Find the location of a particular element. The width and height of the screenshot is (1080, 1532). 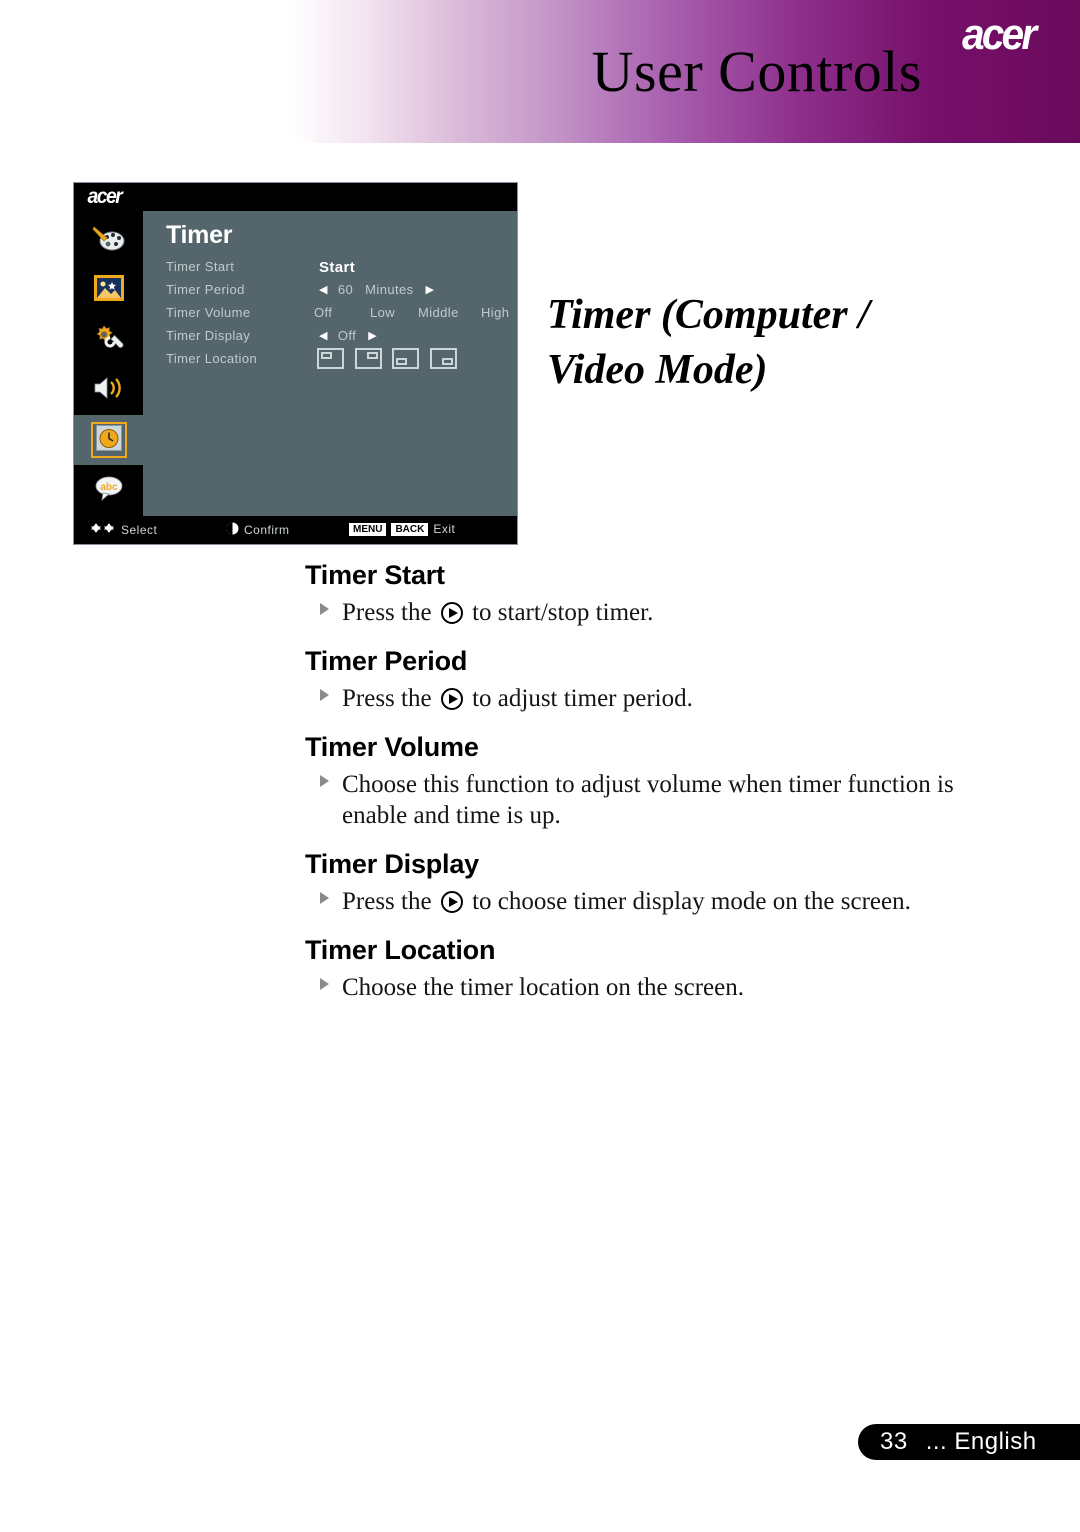

osd-hint-select: Select is located at coordinates (123, 529).